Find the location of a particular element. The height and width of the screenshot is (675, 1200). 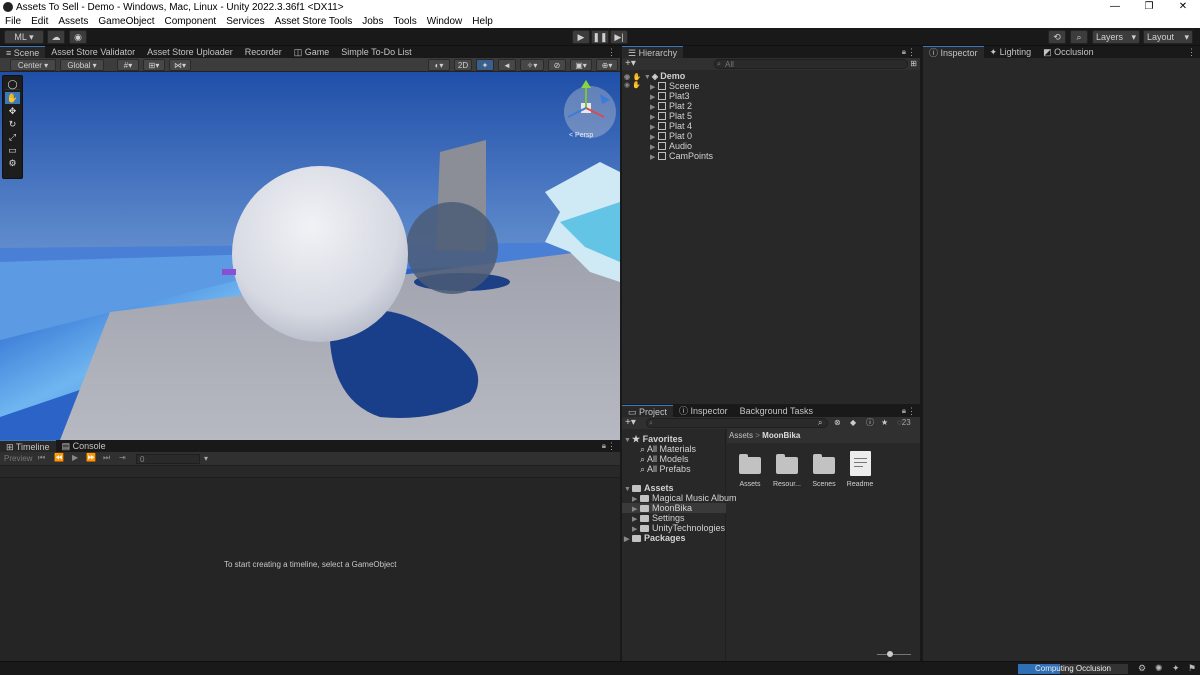

list-item: ▶ Plat 5 is located at coordinates (671, 116).